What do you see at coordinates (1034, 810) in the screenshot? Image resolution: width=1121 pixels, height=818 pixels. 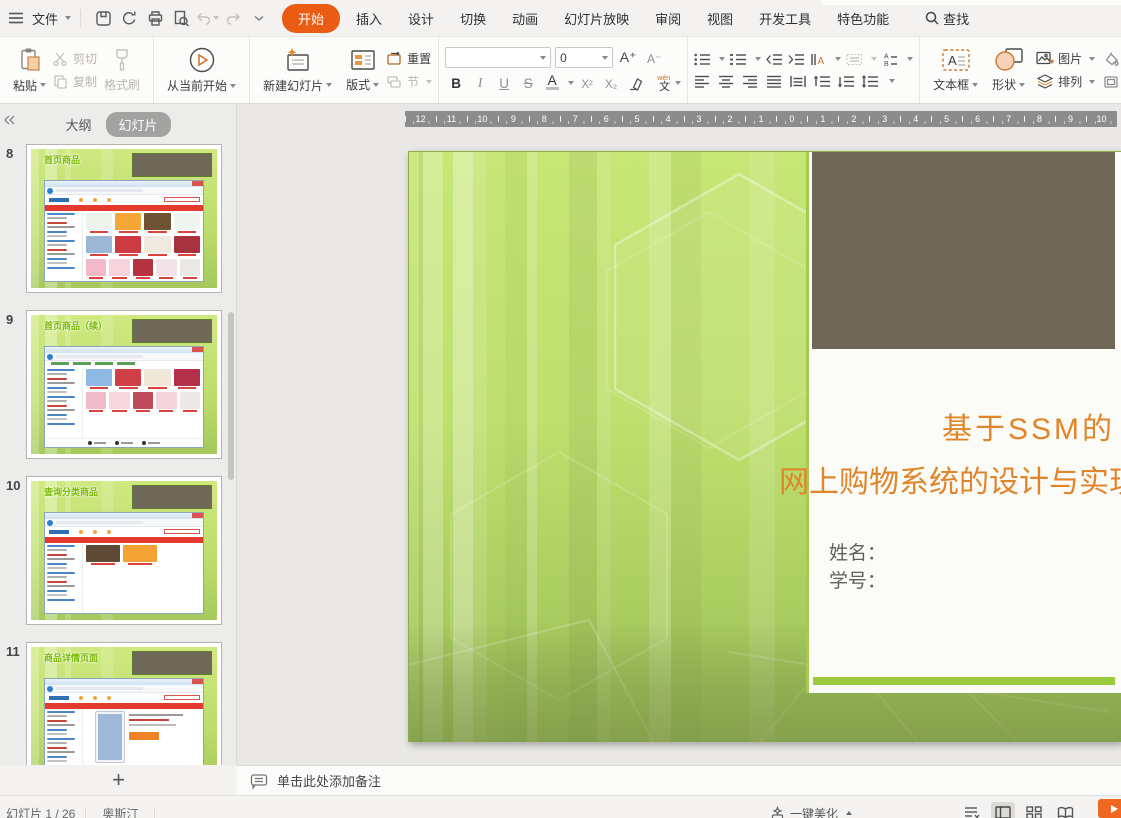 I see `slide-sorter-icon` at bounding box center [1034, 810].